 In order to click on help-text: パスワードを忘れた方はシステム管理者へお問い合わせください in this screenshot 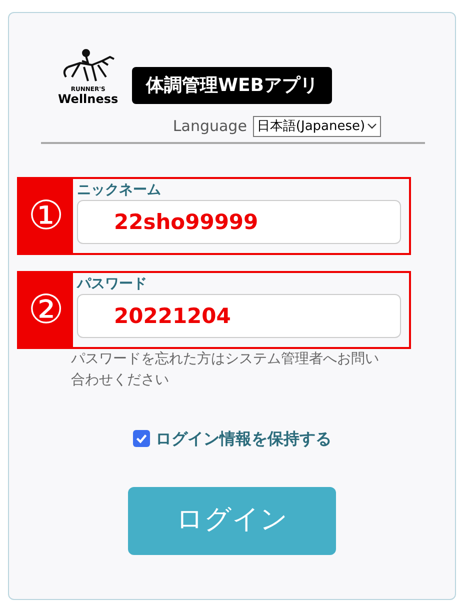, I will do `click(225, 370)`.